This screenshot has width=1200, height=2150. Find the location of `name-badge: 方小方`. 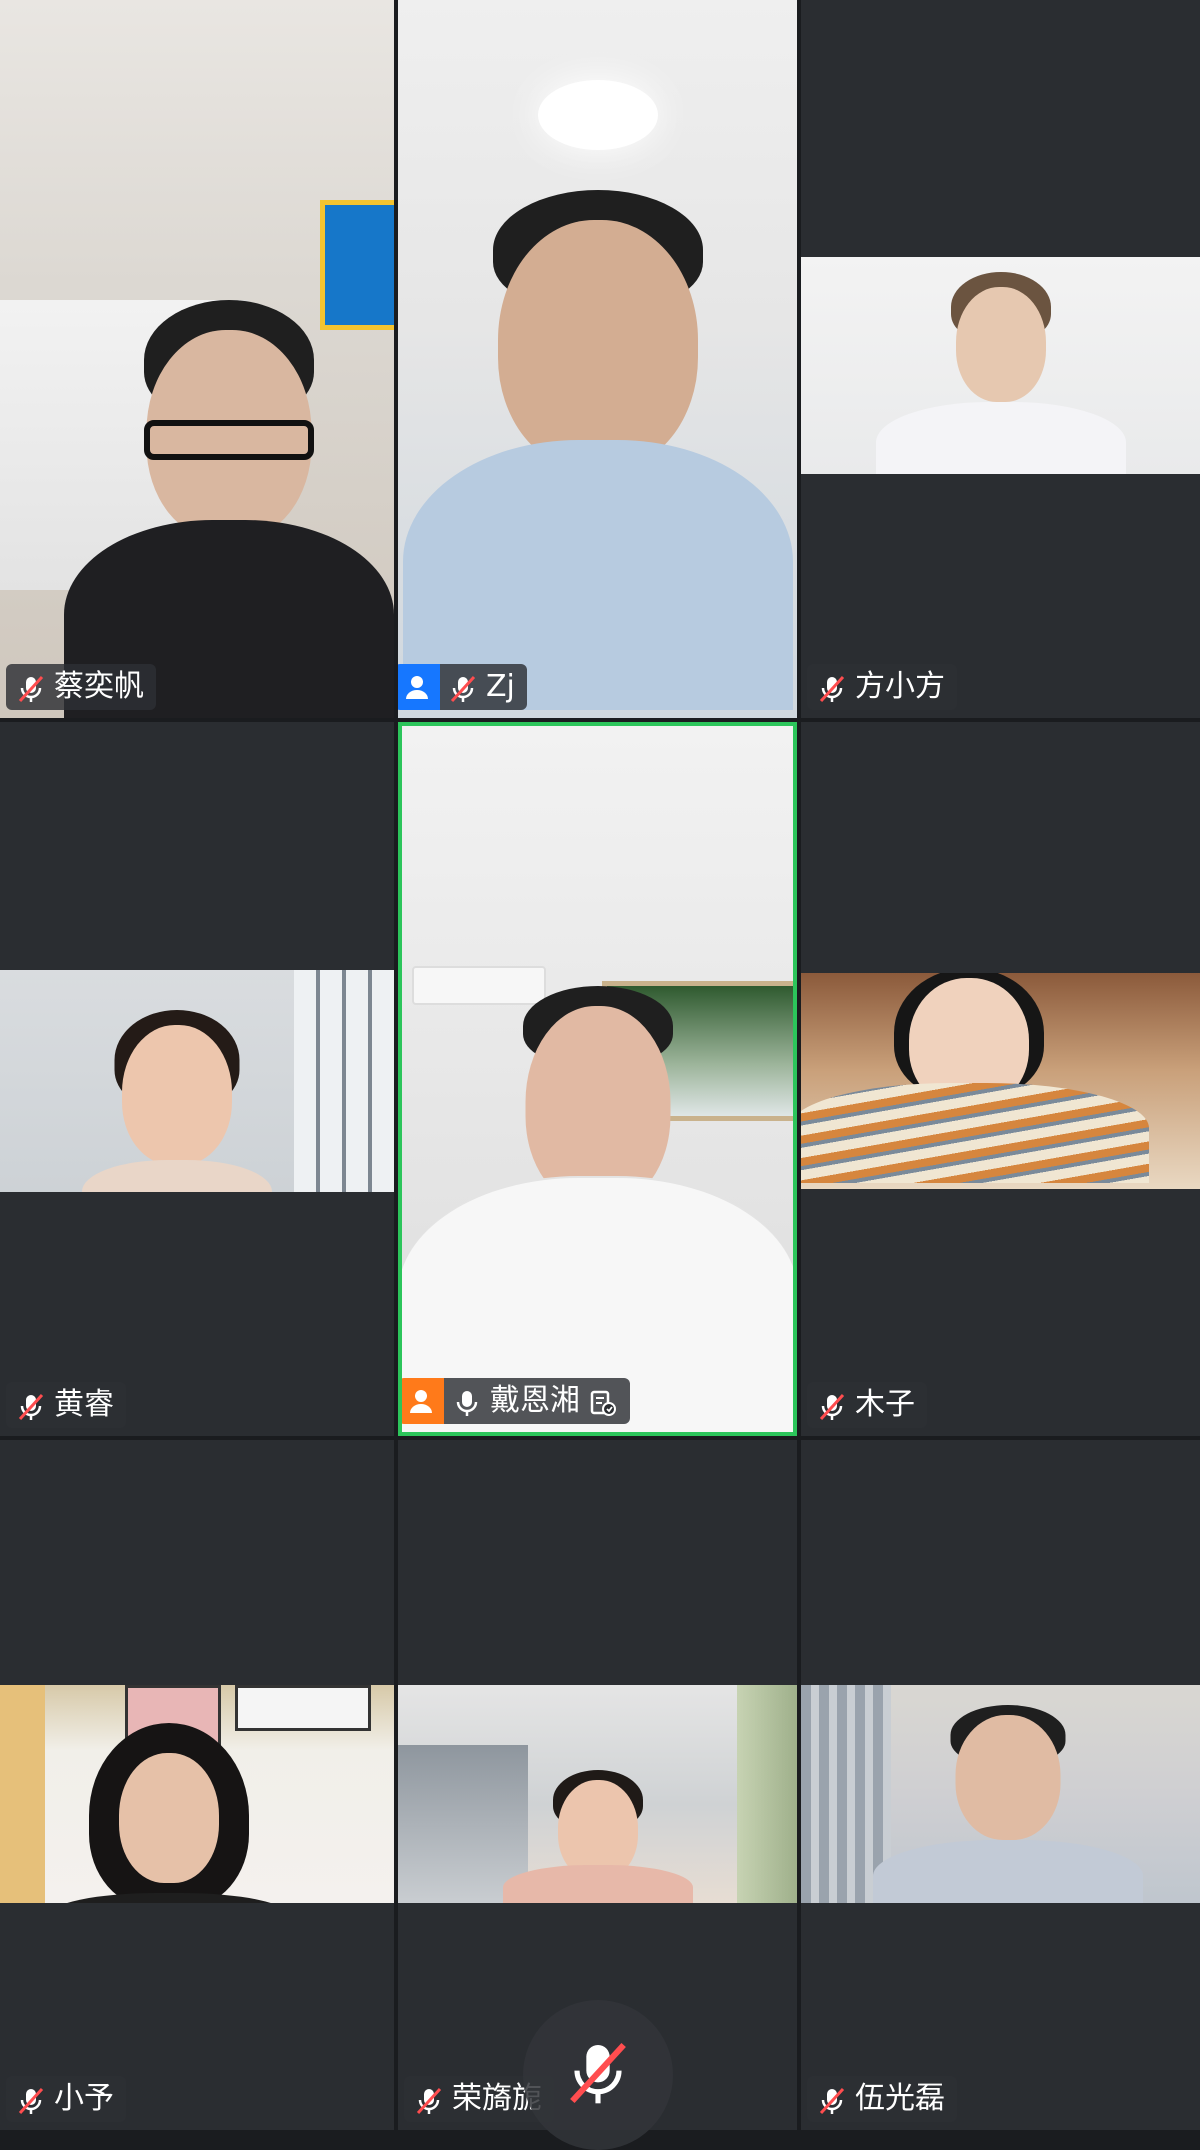

name-badge: 方小方 is located at coordinates (882, 687).